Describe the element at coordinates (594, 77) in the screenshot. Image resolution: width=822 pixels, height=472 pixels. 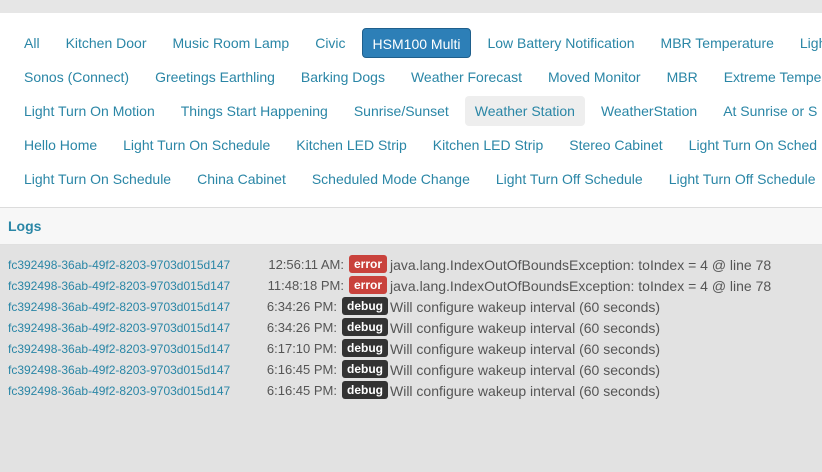
I see `filter-pill: Moved Monitor` at that location.